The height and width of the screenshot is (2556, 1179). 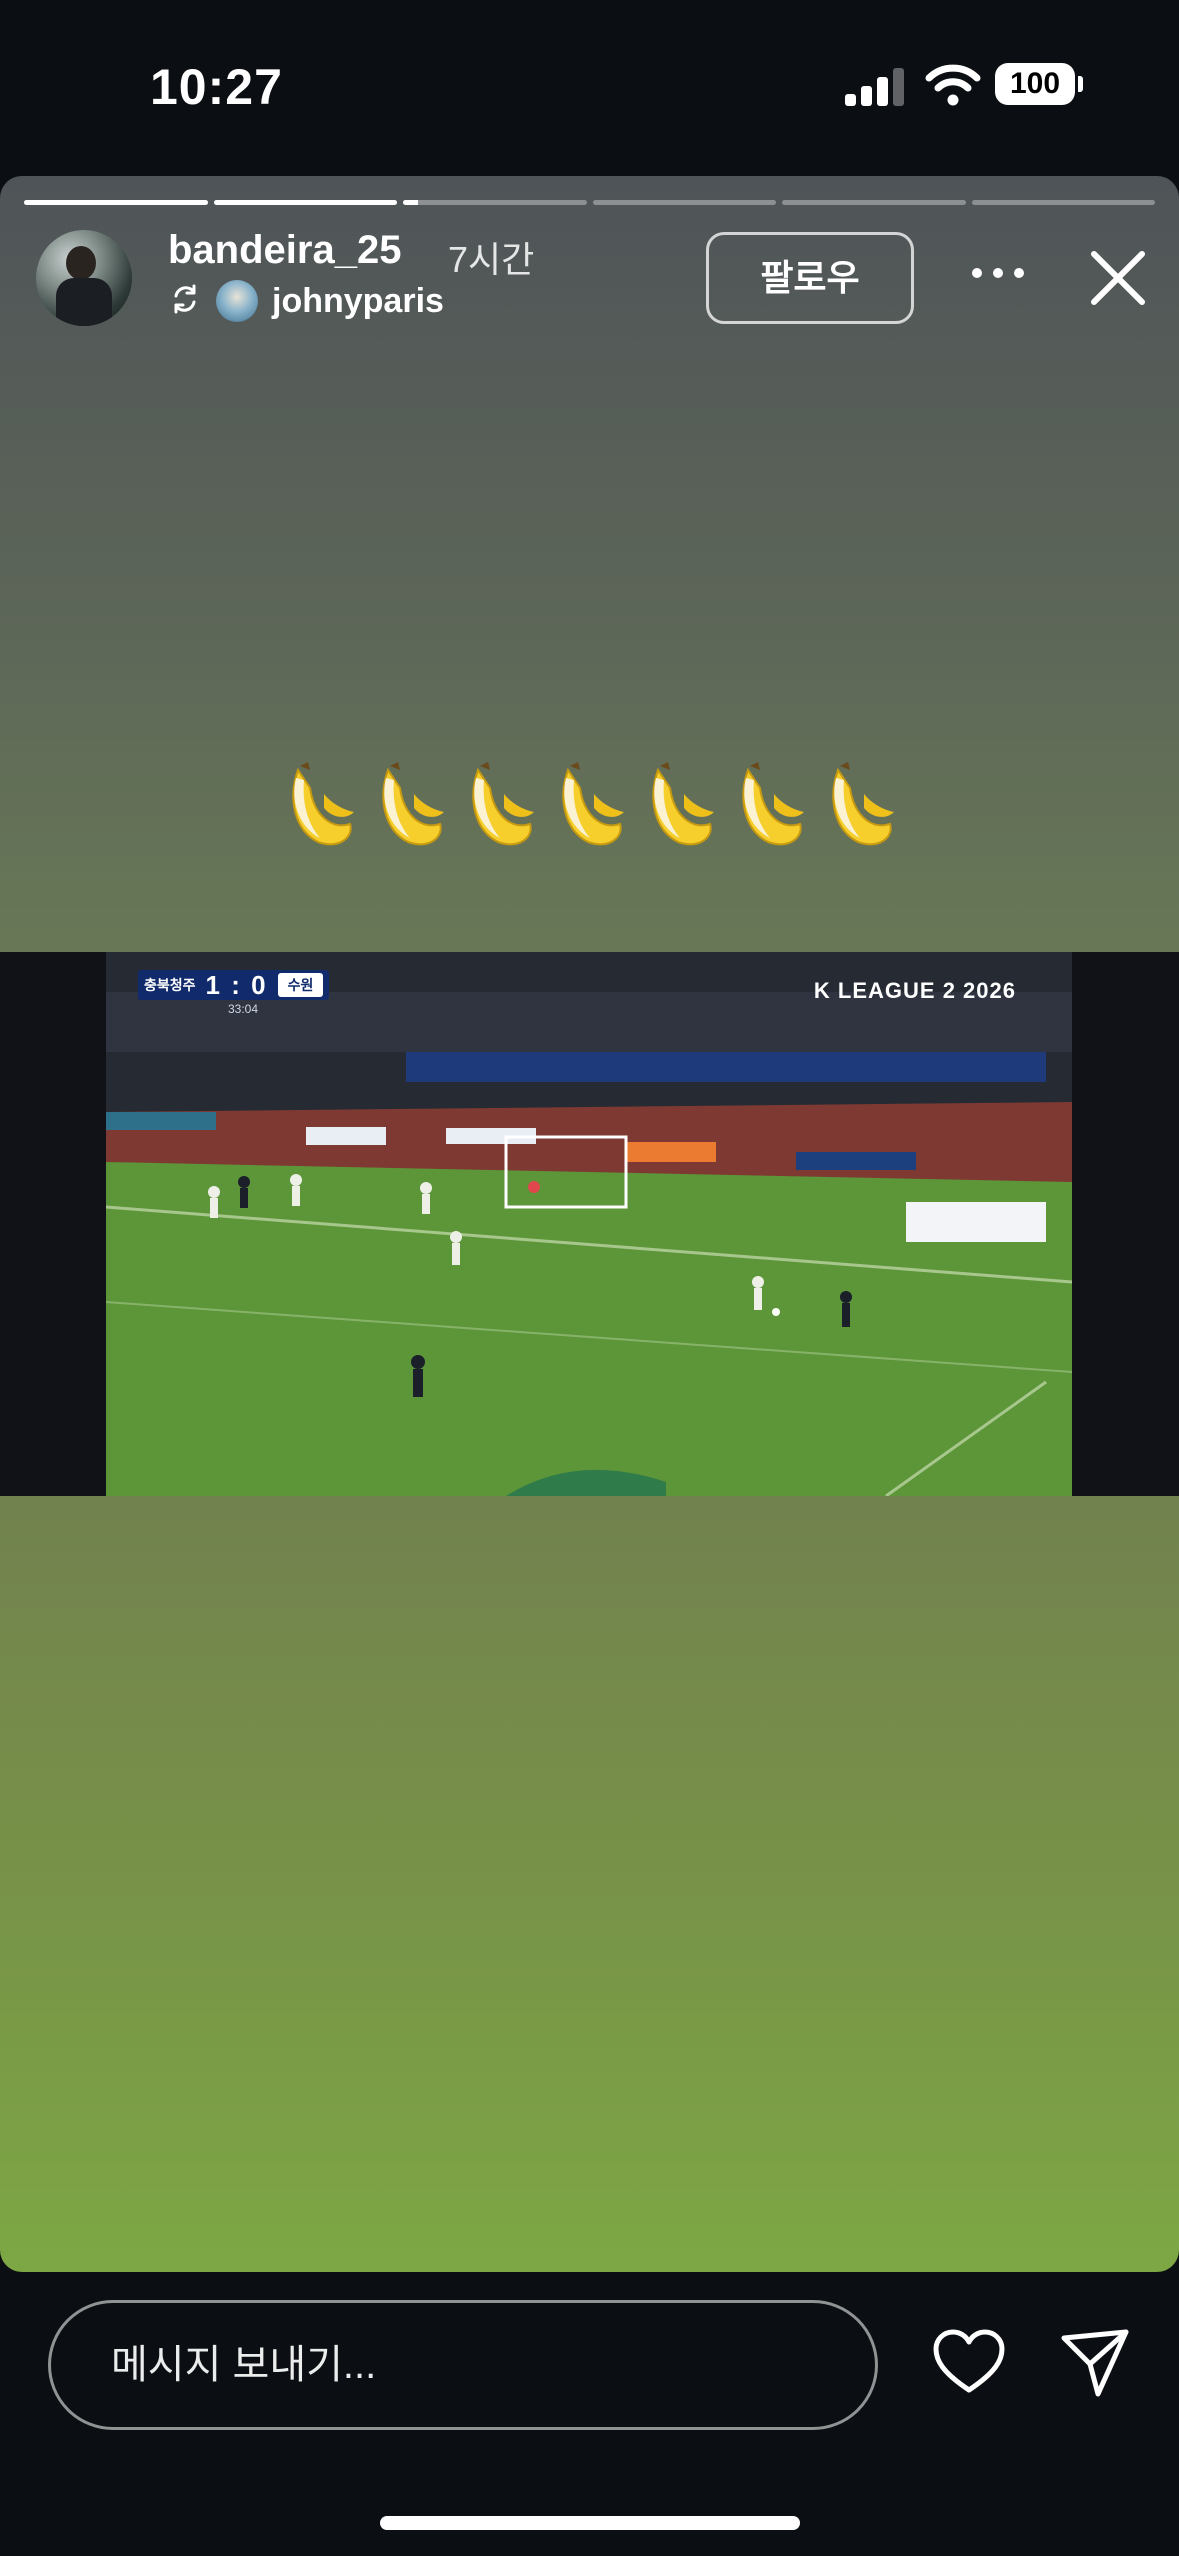 What do you see at coordinates (216, 87) in the screenshot?
I see `status-time: 10:27` at bounding box center [216, 87].